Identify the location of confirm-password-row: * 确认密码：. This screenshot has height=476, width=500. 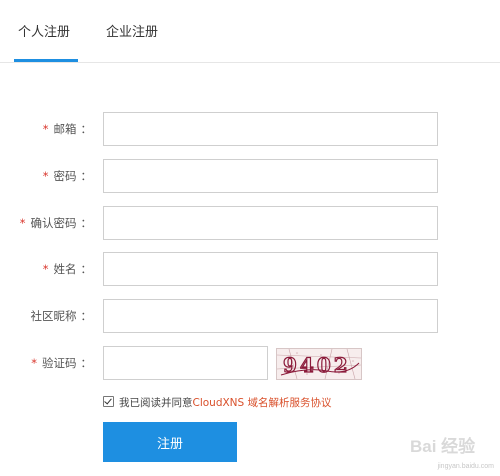
(250, 223).